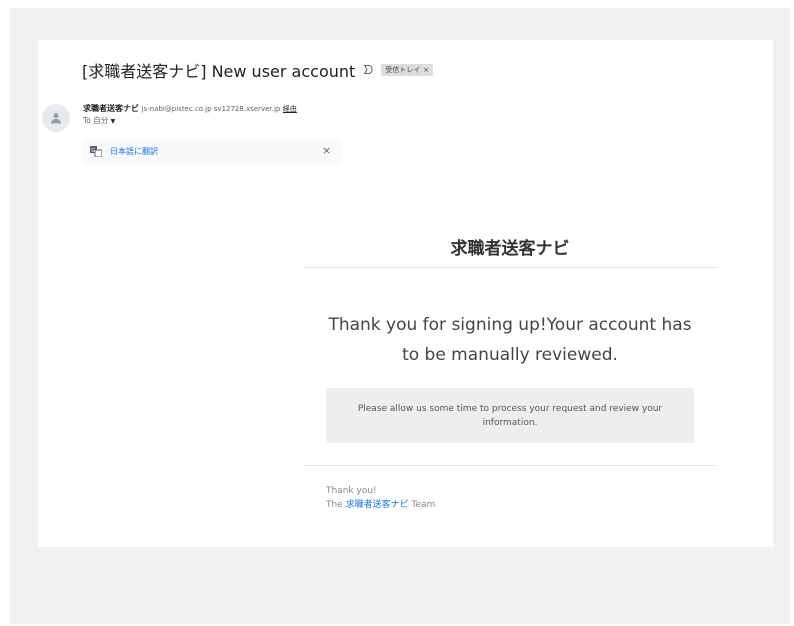 The image size is (794, 626). I want to click on important-marker-icon: ᗤ, so click(368, 70).